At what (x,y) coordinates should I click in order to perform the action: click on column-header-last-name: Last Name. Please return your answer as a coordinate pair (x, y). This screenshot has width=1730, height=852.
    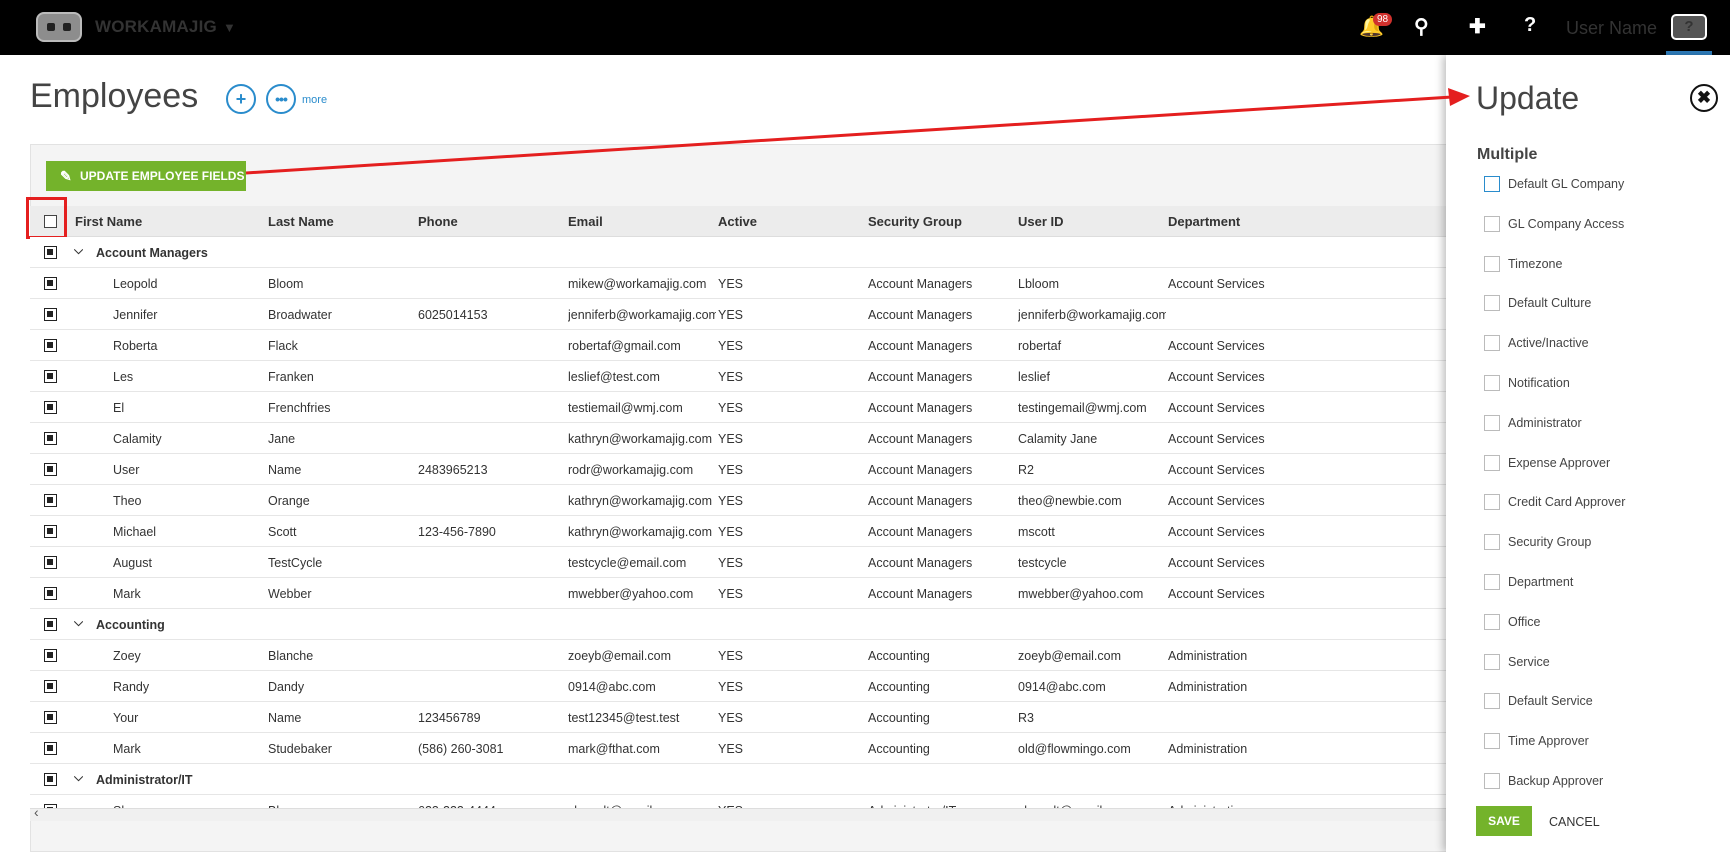
    Looking at the image, I should click on (301, 221).